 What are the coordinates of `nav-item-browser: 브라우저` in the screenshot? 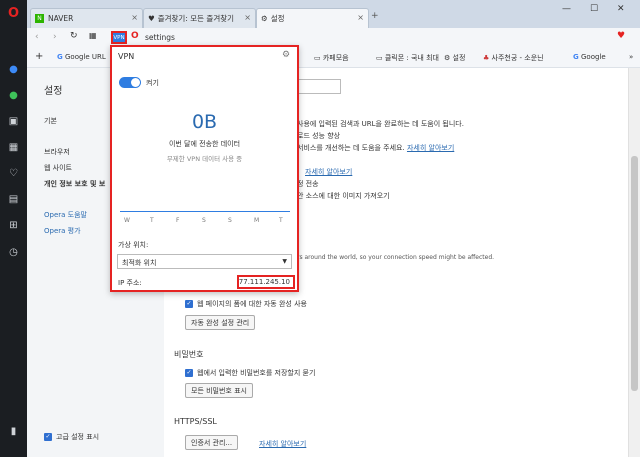 It's located at (57, 152).